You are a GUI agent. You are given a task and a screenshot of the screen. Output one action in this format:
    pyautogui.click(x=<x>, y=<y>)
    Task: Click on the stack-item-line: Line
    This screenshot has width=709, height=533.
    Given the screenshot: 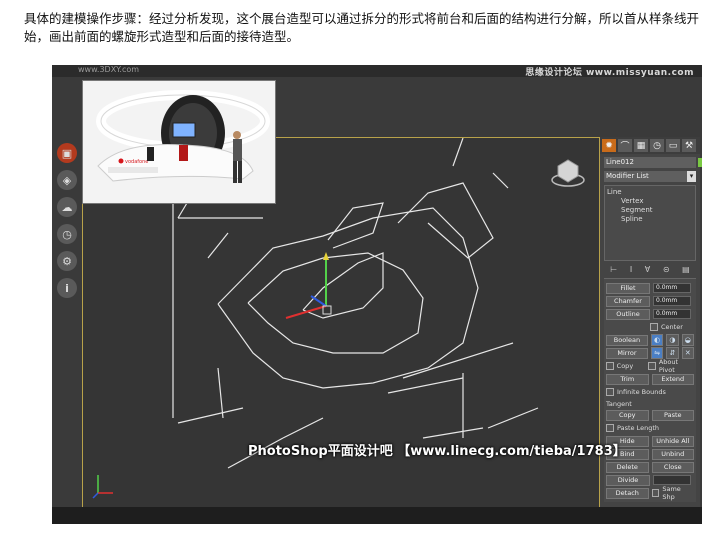 What is the action you would take?
    pyautogui.click(x=650, y=192)
    